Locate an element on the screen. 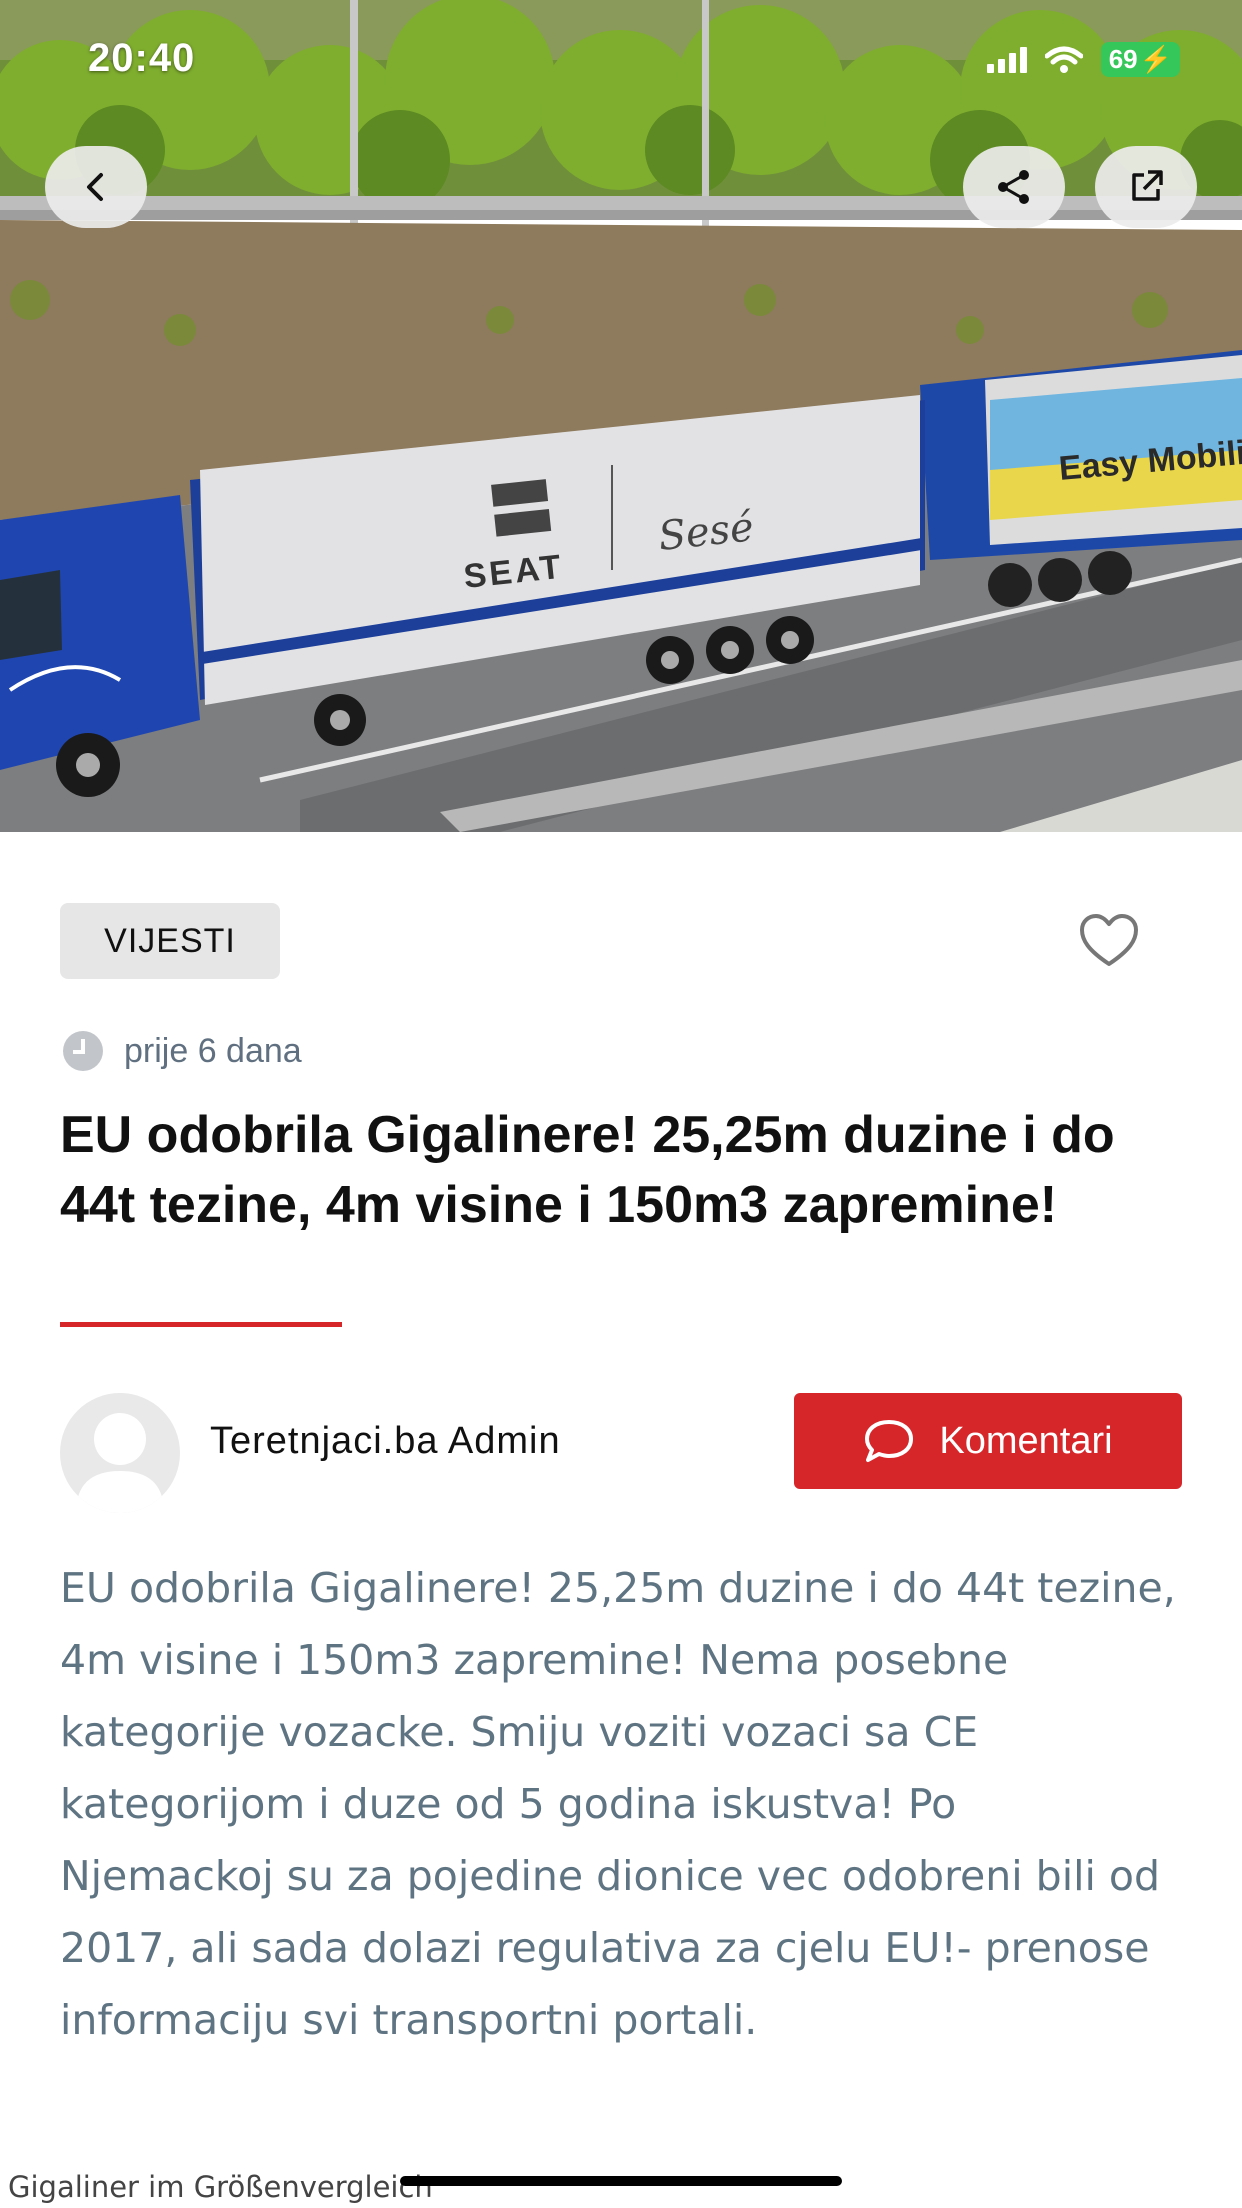 This screenshot has height=2208, width=1242. favorite-heart-icon is located at coordinates (1109, 941).